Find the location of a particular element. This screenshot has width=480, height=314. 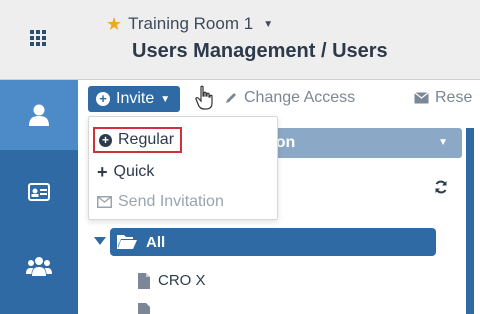

star-icon: ★ is located at coordinates (114, 24).